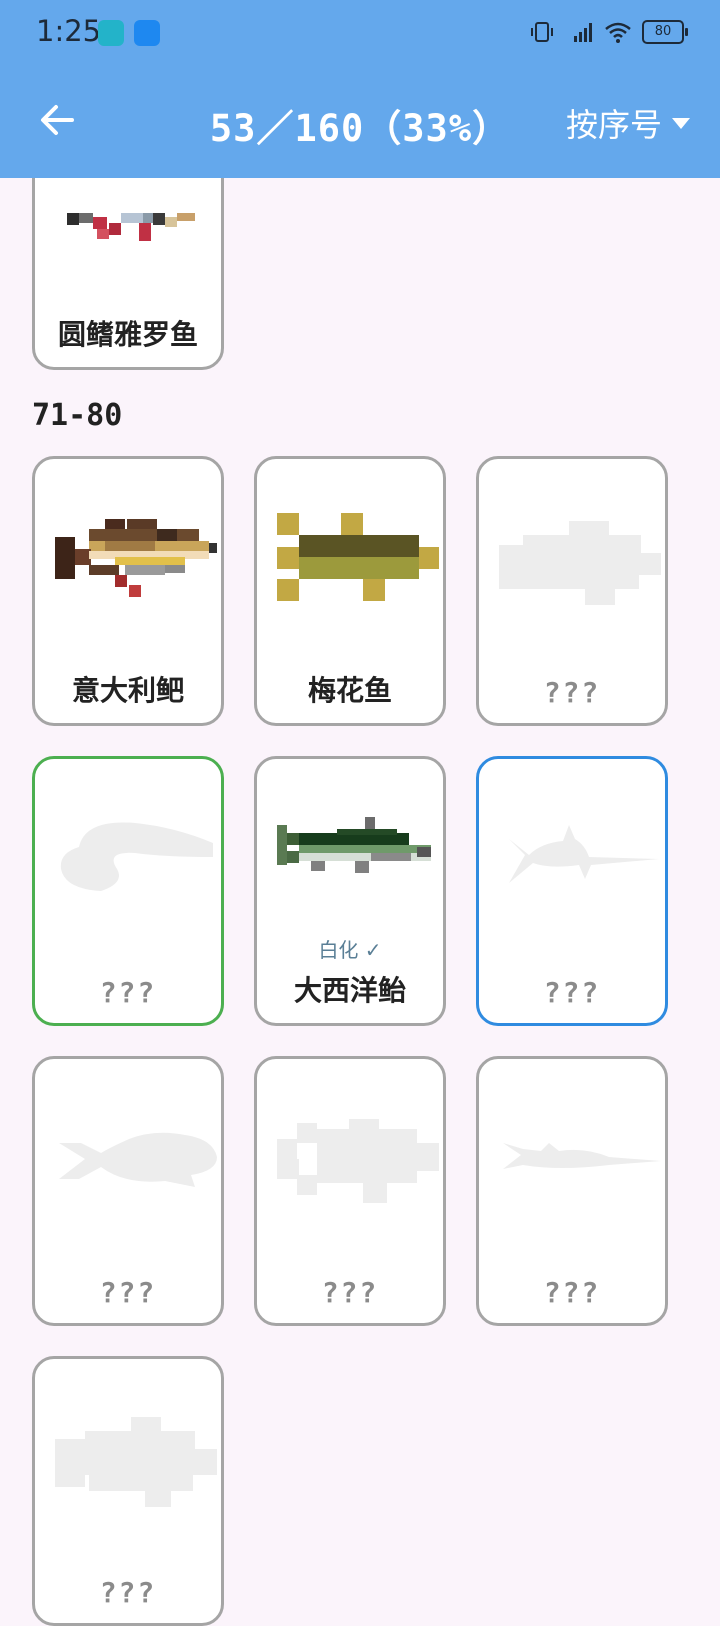  What do you see at coordinates (360, 35) in the screenshot?
I see `status-bar: 1:25 80` at bounding box center [360, 35].